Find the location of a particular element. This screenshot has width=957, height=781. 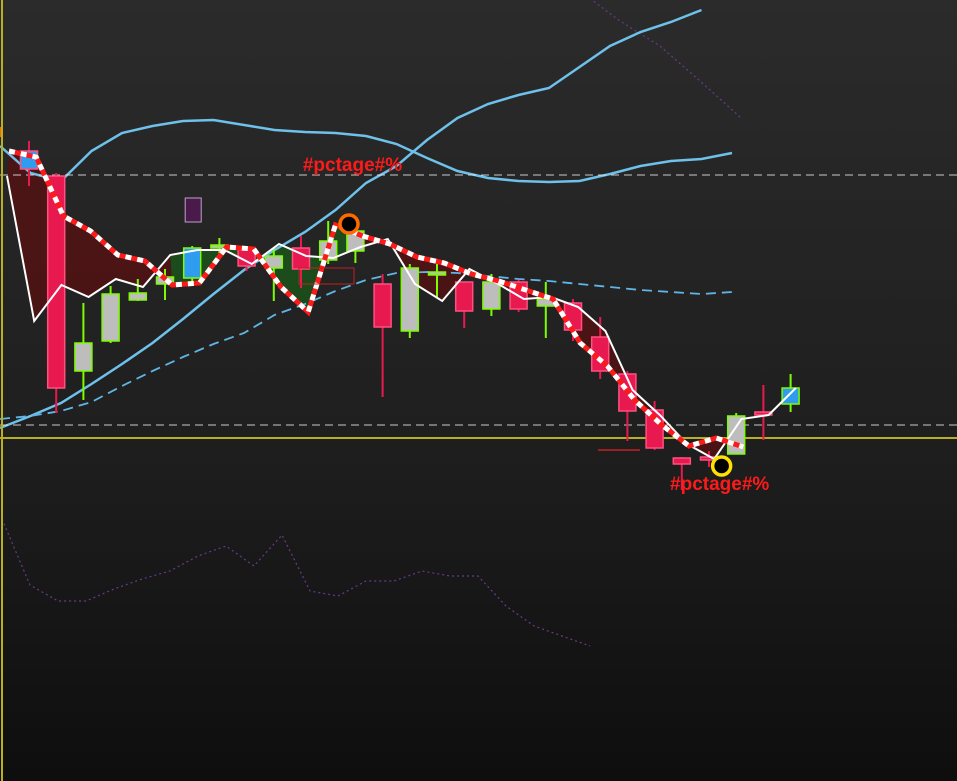

pctage-annotation-2: #pctage#% is located at coordinates (719, 484).